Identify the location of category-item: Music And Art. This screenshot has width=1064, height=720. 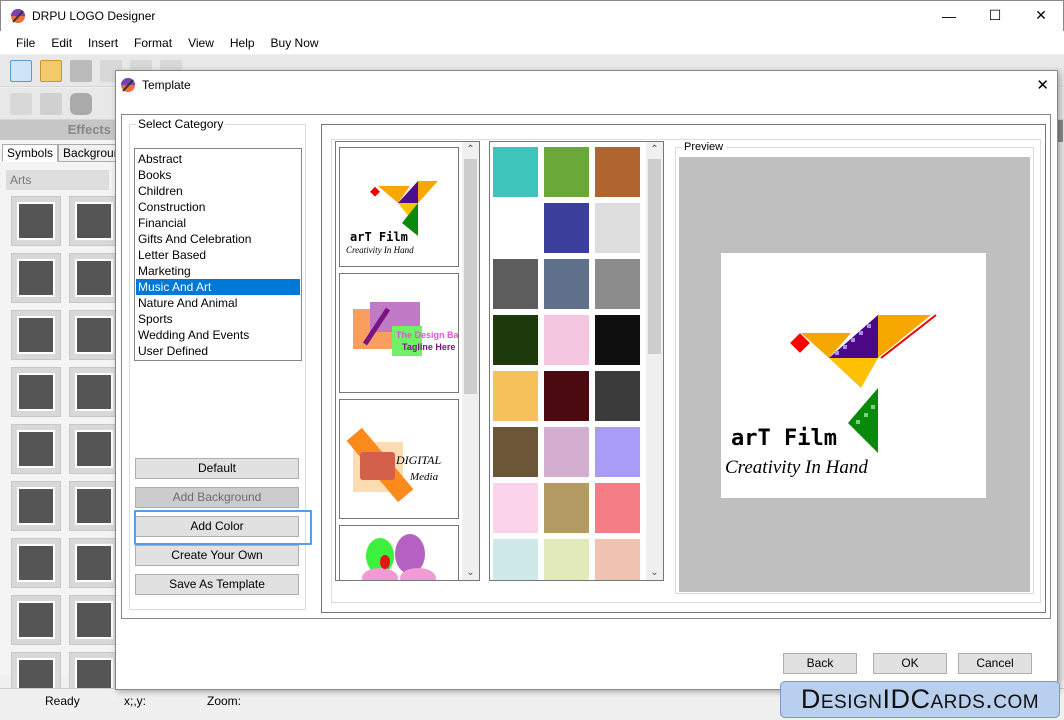
(218, 287).